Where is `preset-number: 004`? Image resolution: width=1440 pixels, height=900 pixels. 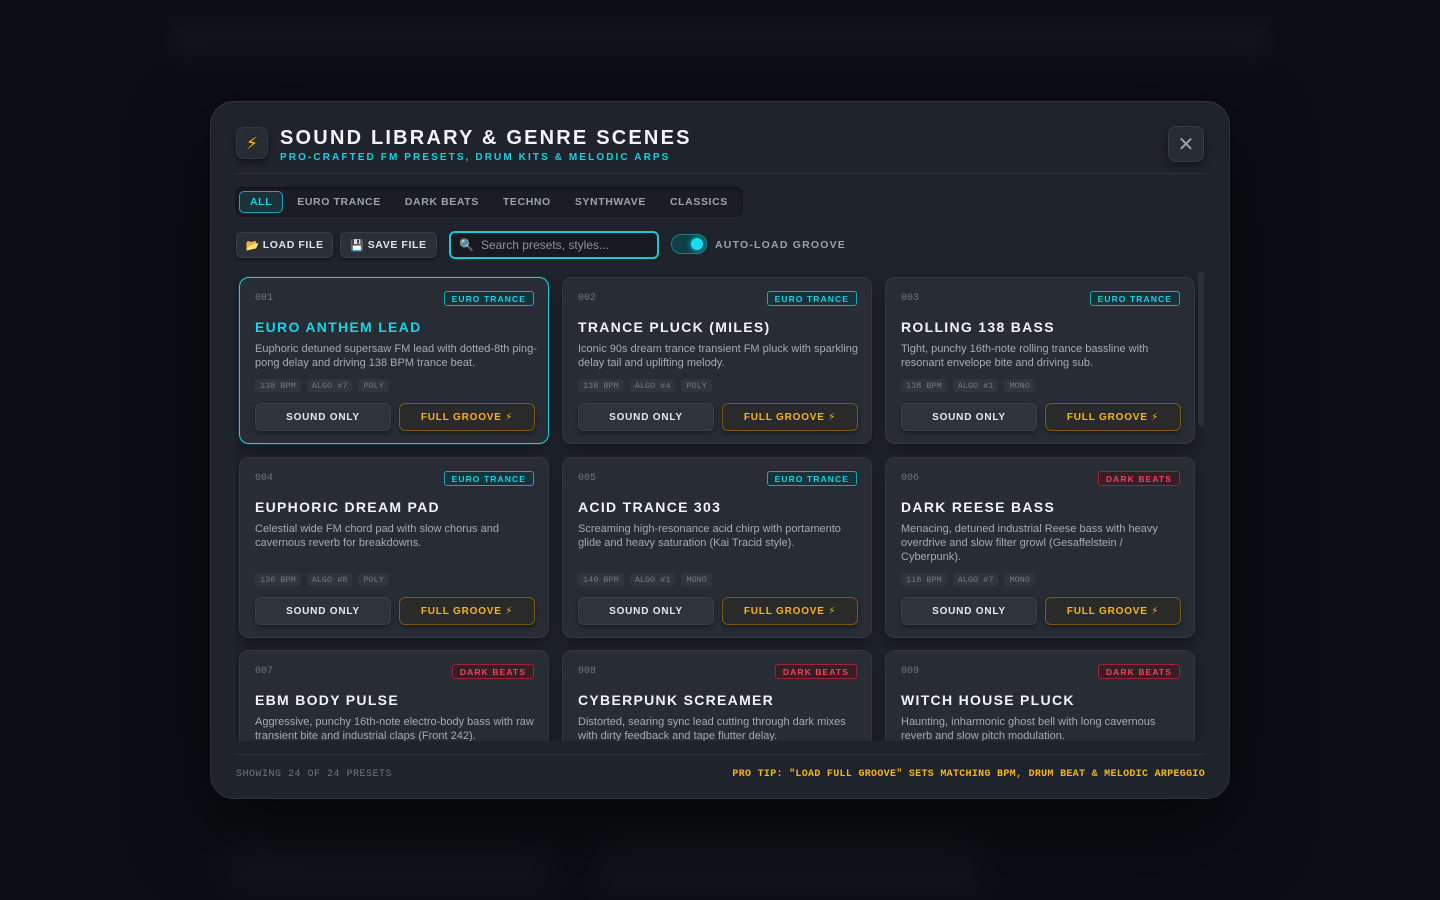 preset-number: 004 is located at coordinates (264, 478).